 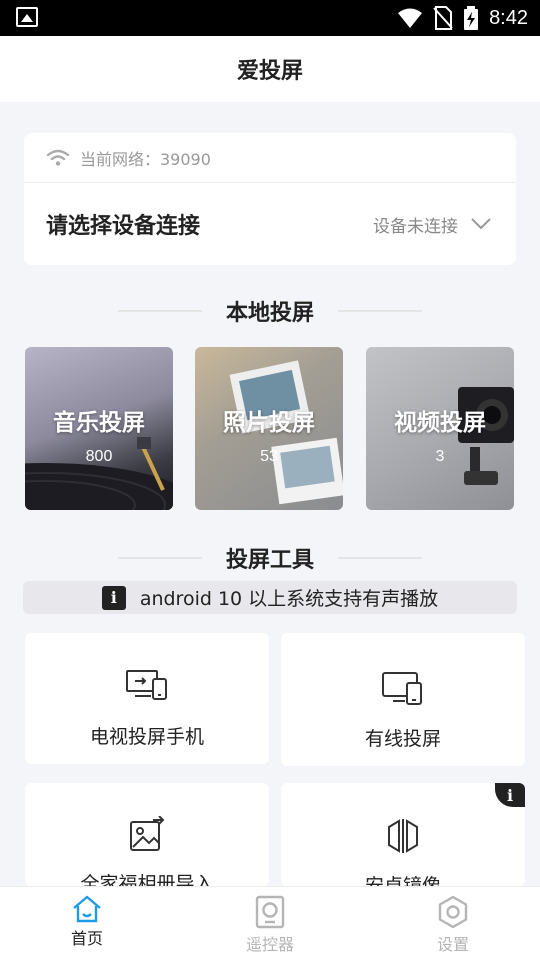 I want to click on android-mirror-label: 安卓镜像, so click(x=402, y=880).